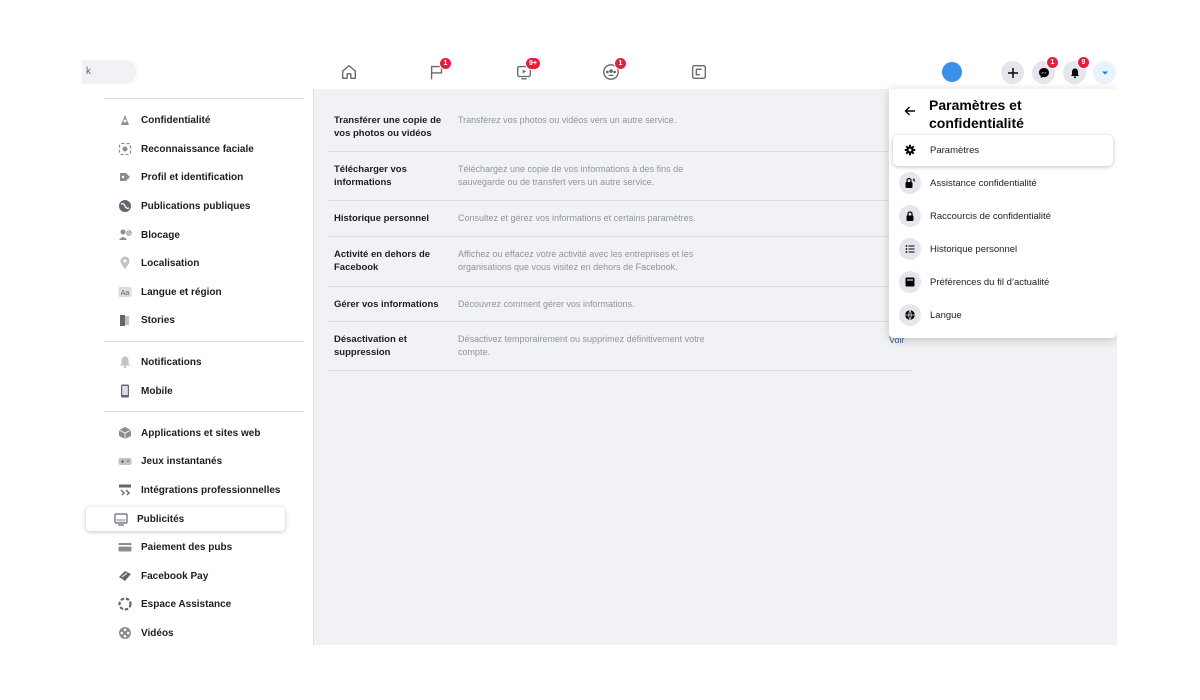  What do you see at coordinates (157, 391) in the screenshot?
I see `sidebar-item-label: Mobile` at bounding box center [157, 391].